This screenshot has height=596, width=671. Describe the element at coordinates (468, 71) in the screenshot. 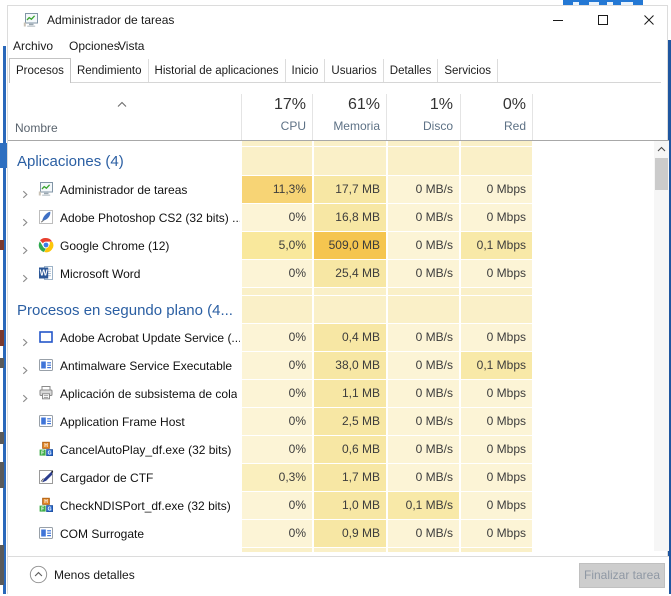

I see `tab-servicios: Servicios` at that location.